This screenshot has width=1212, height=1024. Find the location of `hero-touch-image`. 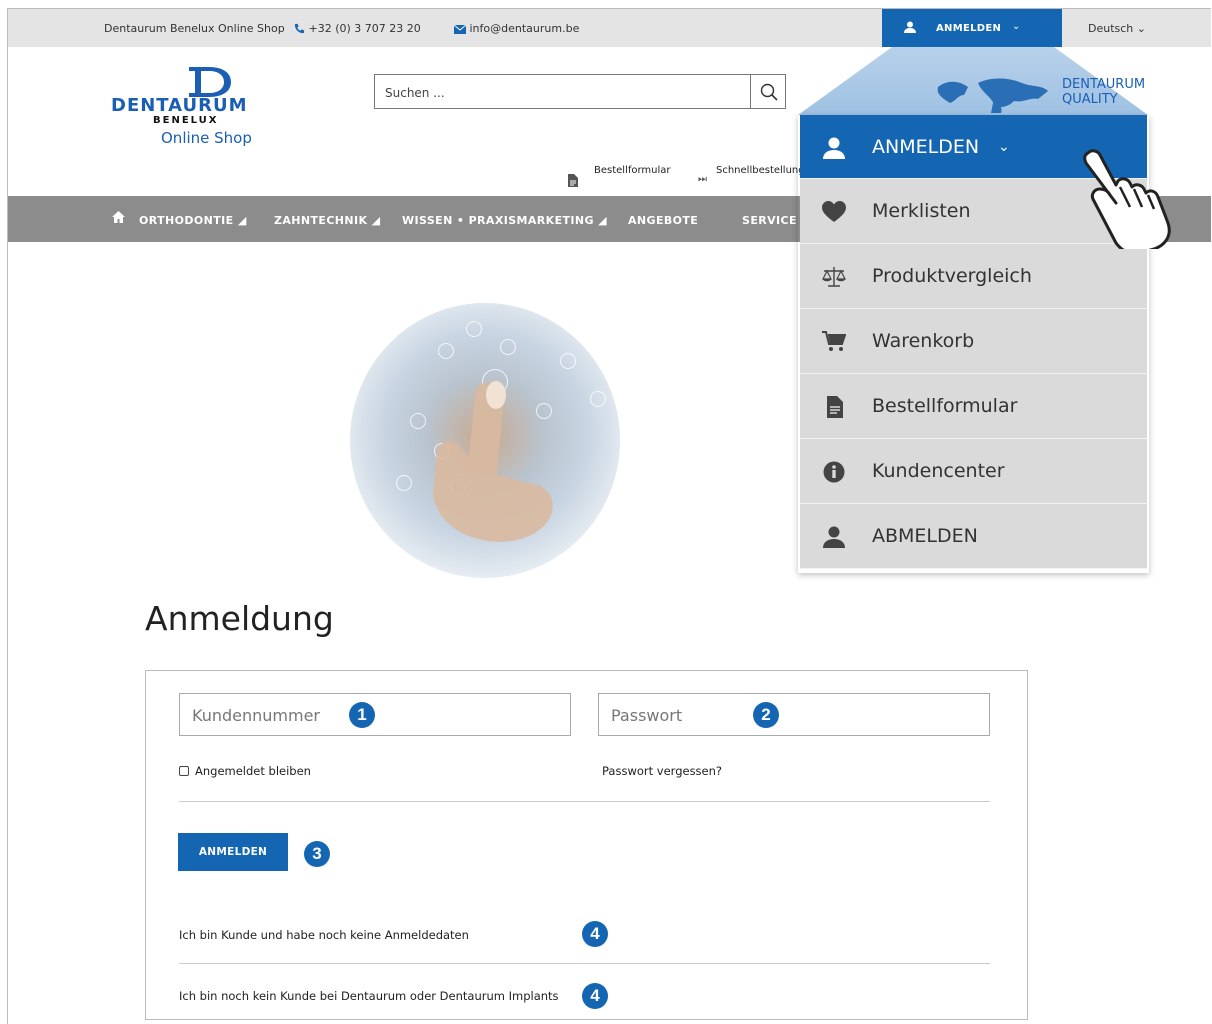

hero-touch-image is located at coordinates (485, 440).